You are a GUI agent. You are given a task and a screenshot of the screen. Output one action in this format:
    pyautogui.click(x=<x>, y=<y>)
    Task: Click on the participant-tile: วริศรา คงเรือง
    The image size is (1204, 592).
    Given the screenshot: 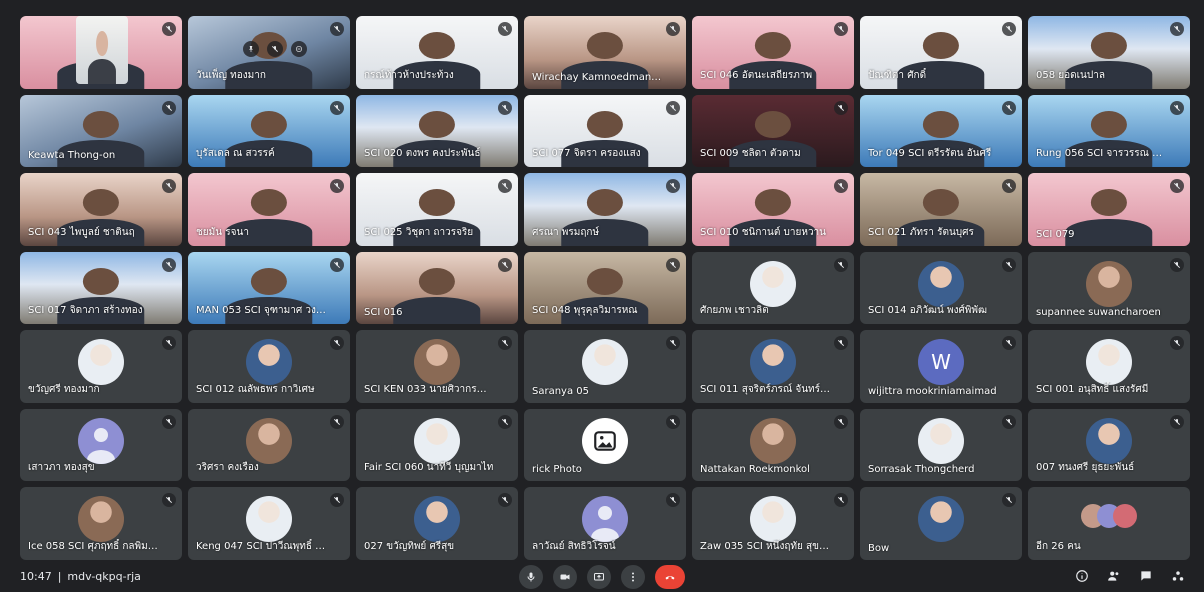 What is the action you would take?
    pyautogui.click(x=269, y=445)
    